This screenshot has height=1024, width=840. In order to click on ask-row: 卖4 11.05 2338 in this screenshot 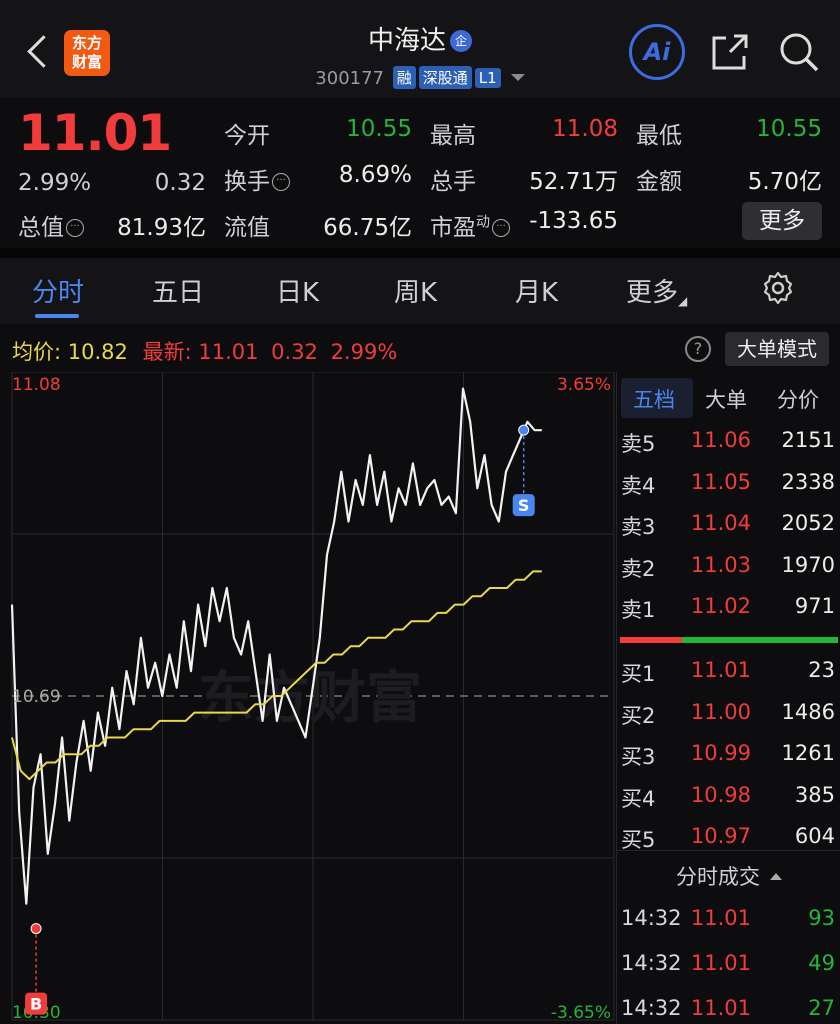, I will do `click(728, 484)`.